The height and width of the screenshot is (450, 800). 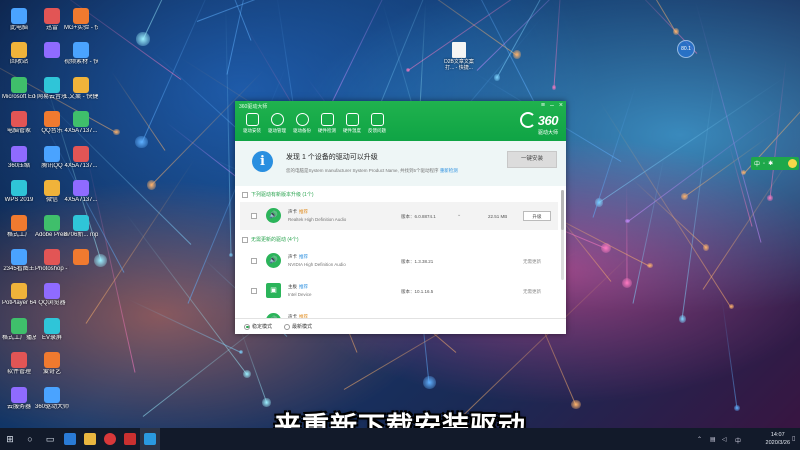 What do you see at coordinates (713, 439) in the screenshot?
I see `tray-network-icon: ▤` at bounding box center [713, 439].